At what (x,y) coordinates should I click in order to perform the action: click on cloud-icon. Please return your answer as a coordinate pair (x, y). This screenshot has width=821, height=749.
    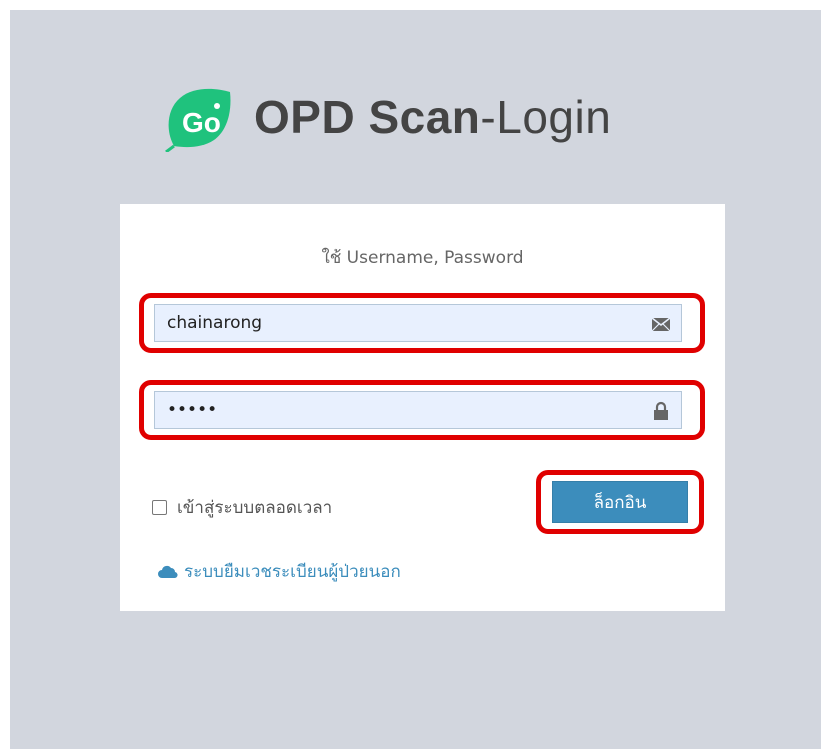
    Looking at the image, I should click on (168, 571).